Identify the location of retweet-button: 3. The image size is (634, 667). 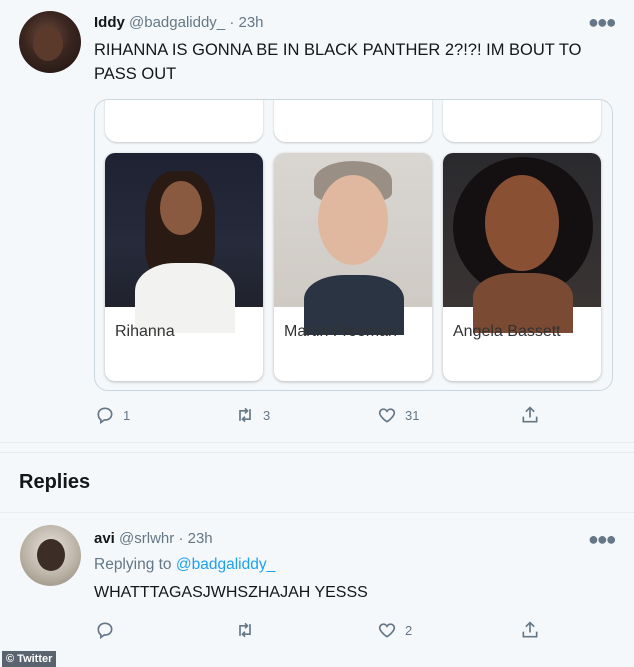
(252, 415).